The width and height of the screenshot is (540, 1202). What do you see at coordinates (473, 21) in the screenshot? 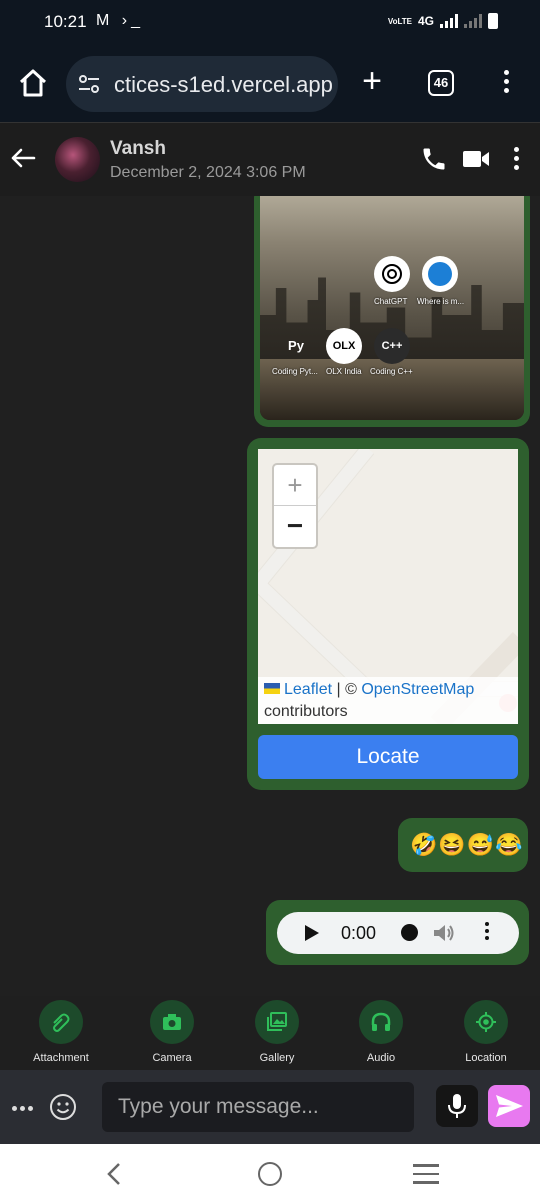
I see `signal-2-icon` at bounding box center [473, 21].